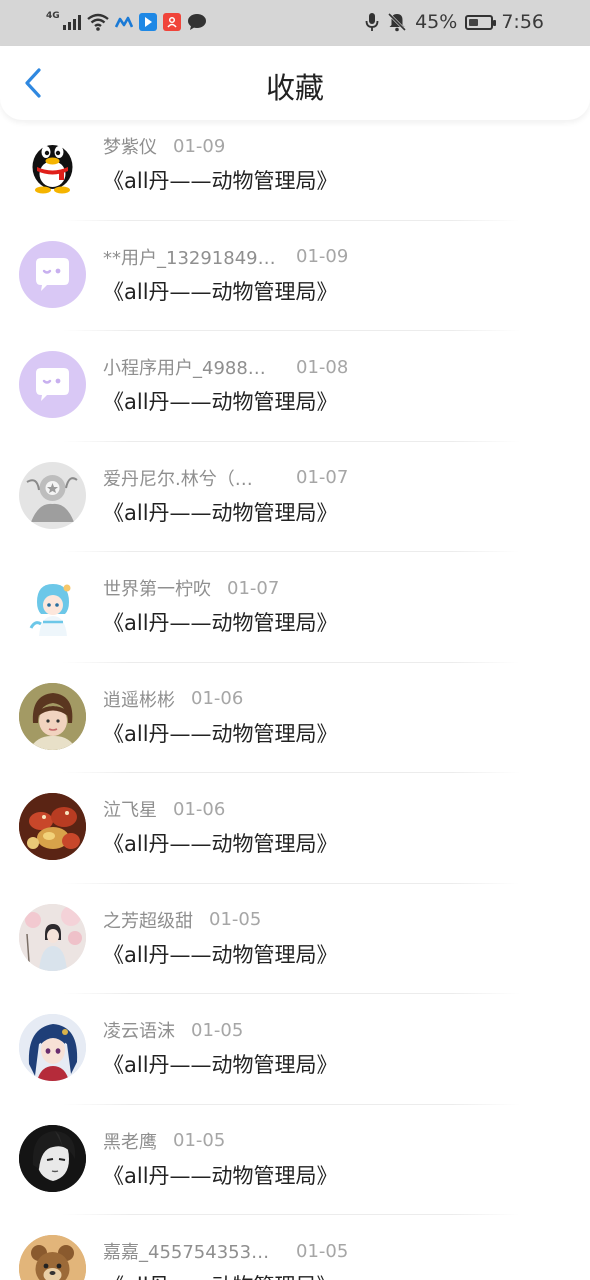 This screenshot has width=590, height=1280. I want to click on list-item: 之芳超级甜 01-05 《all丹——动物管理局》, so click(295, 939).